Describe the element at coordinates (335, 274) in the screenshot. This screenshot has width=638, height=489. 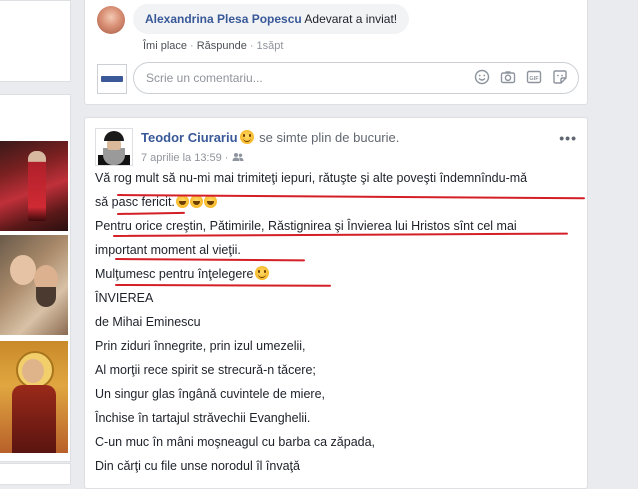
I see `post-text-line: Mulţumesc pentru înţelegere` at that location.